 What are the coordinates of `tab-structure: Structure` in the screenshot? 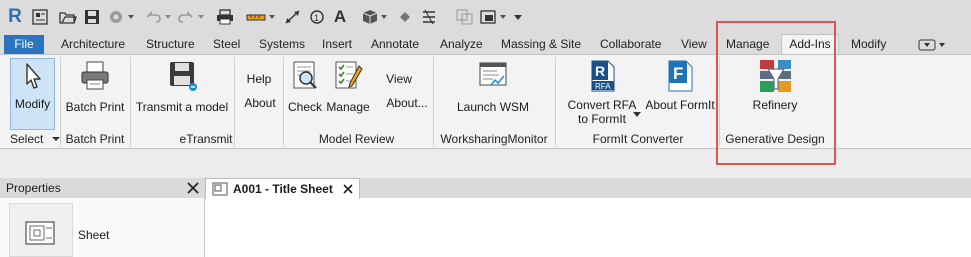 It's located at (170, 44).